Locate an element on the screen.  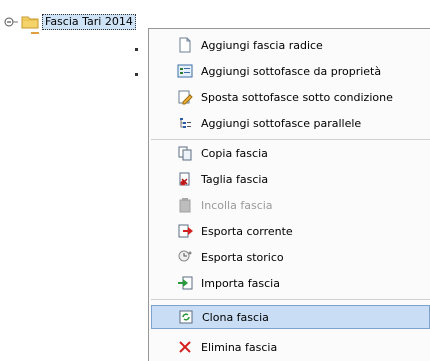
paste-icon is located at coordinates (185, 205).